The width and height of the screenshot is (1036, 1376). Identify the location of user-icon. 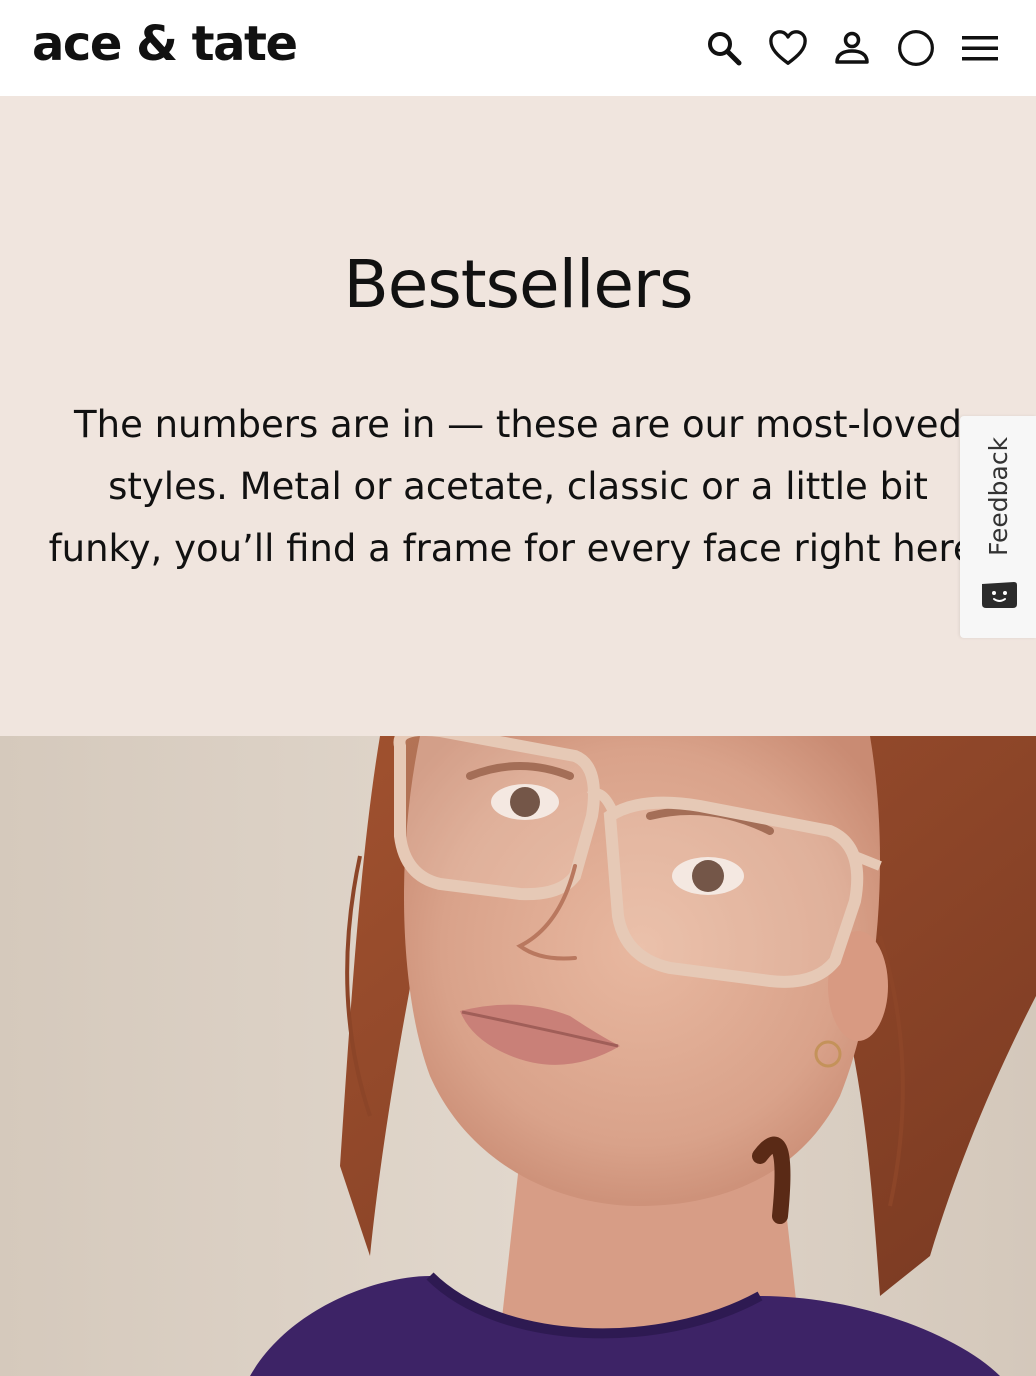
(852, 48).